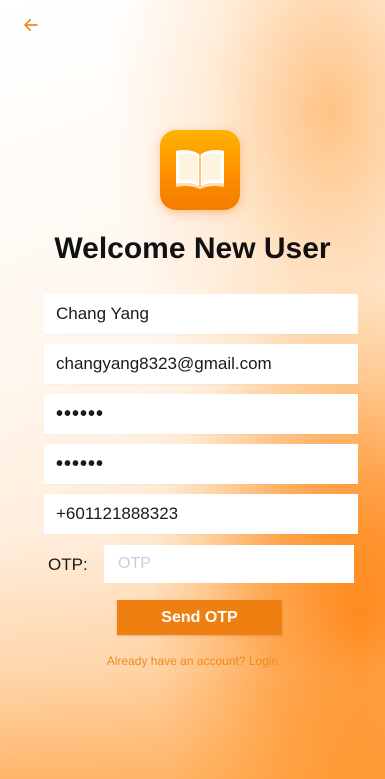  I want to click on otp-label: OTP:, so click(68, 564).